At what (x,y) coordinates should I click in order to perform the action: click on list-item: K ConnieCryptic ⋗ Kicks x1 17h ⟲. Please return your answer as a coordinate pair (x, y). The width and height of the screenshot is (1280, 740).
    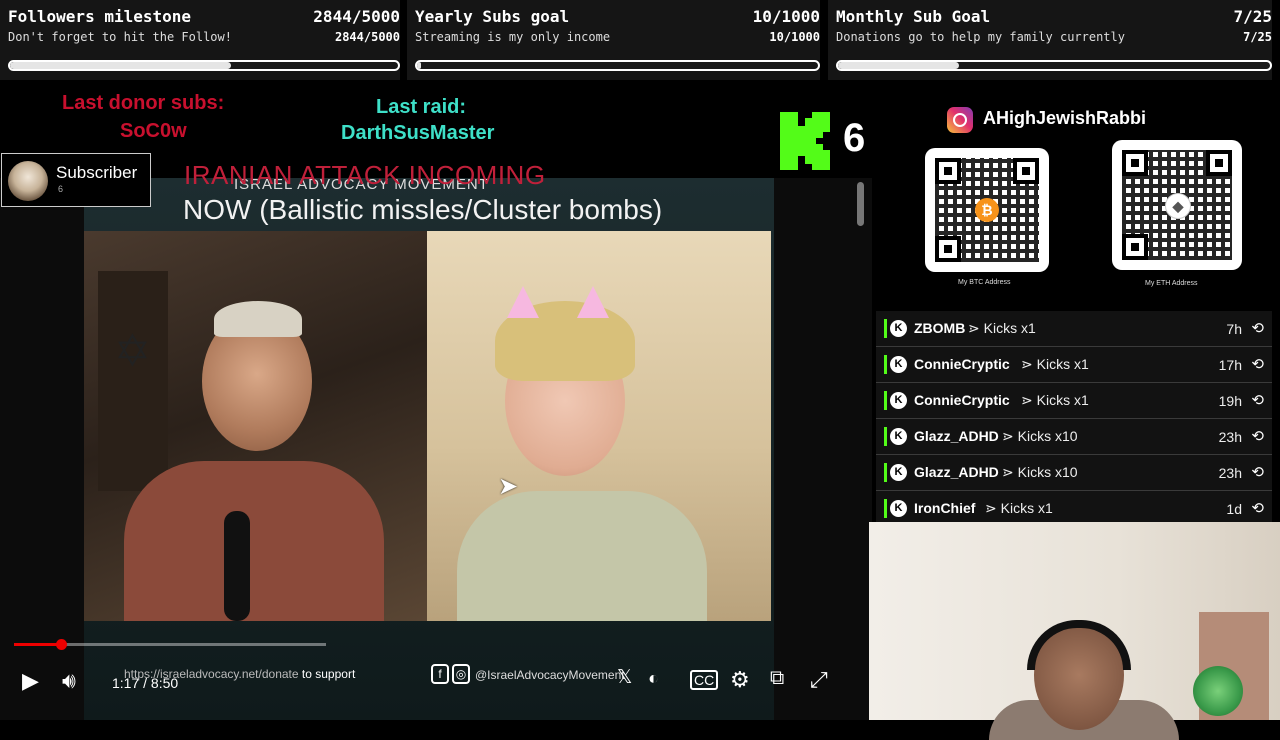
    Looking at the image, I should click on (1074, 365).